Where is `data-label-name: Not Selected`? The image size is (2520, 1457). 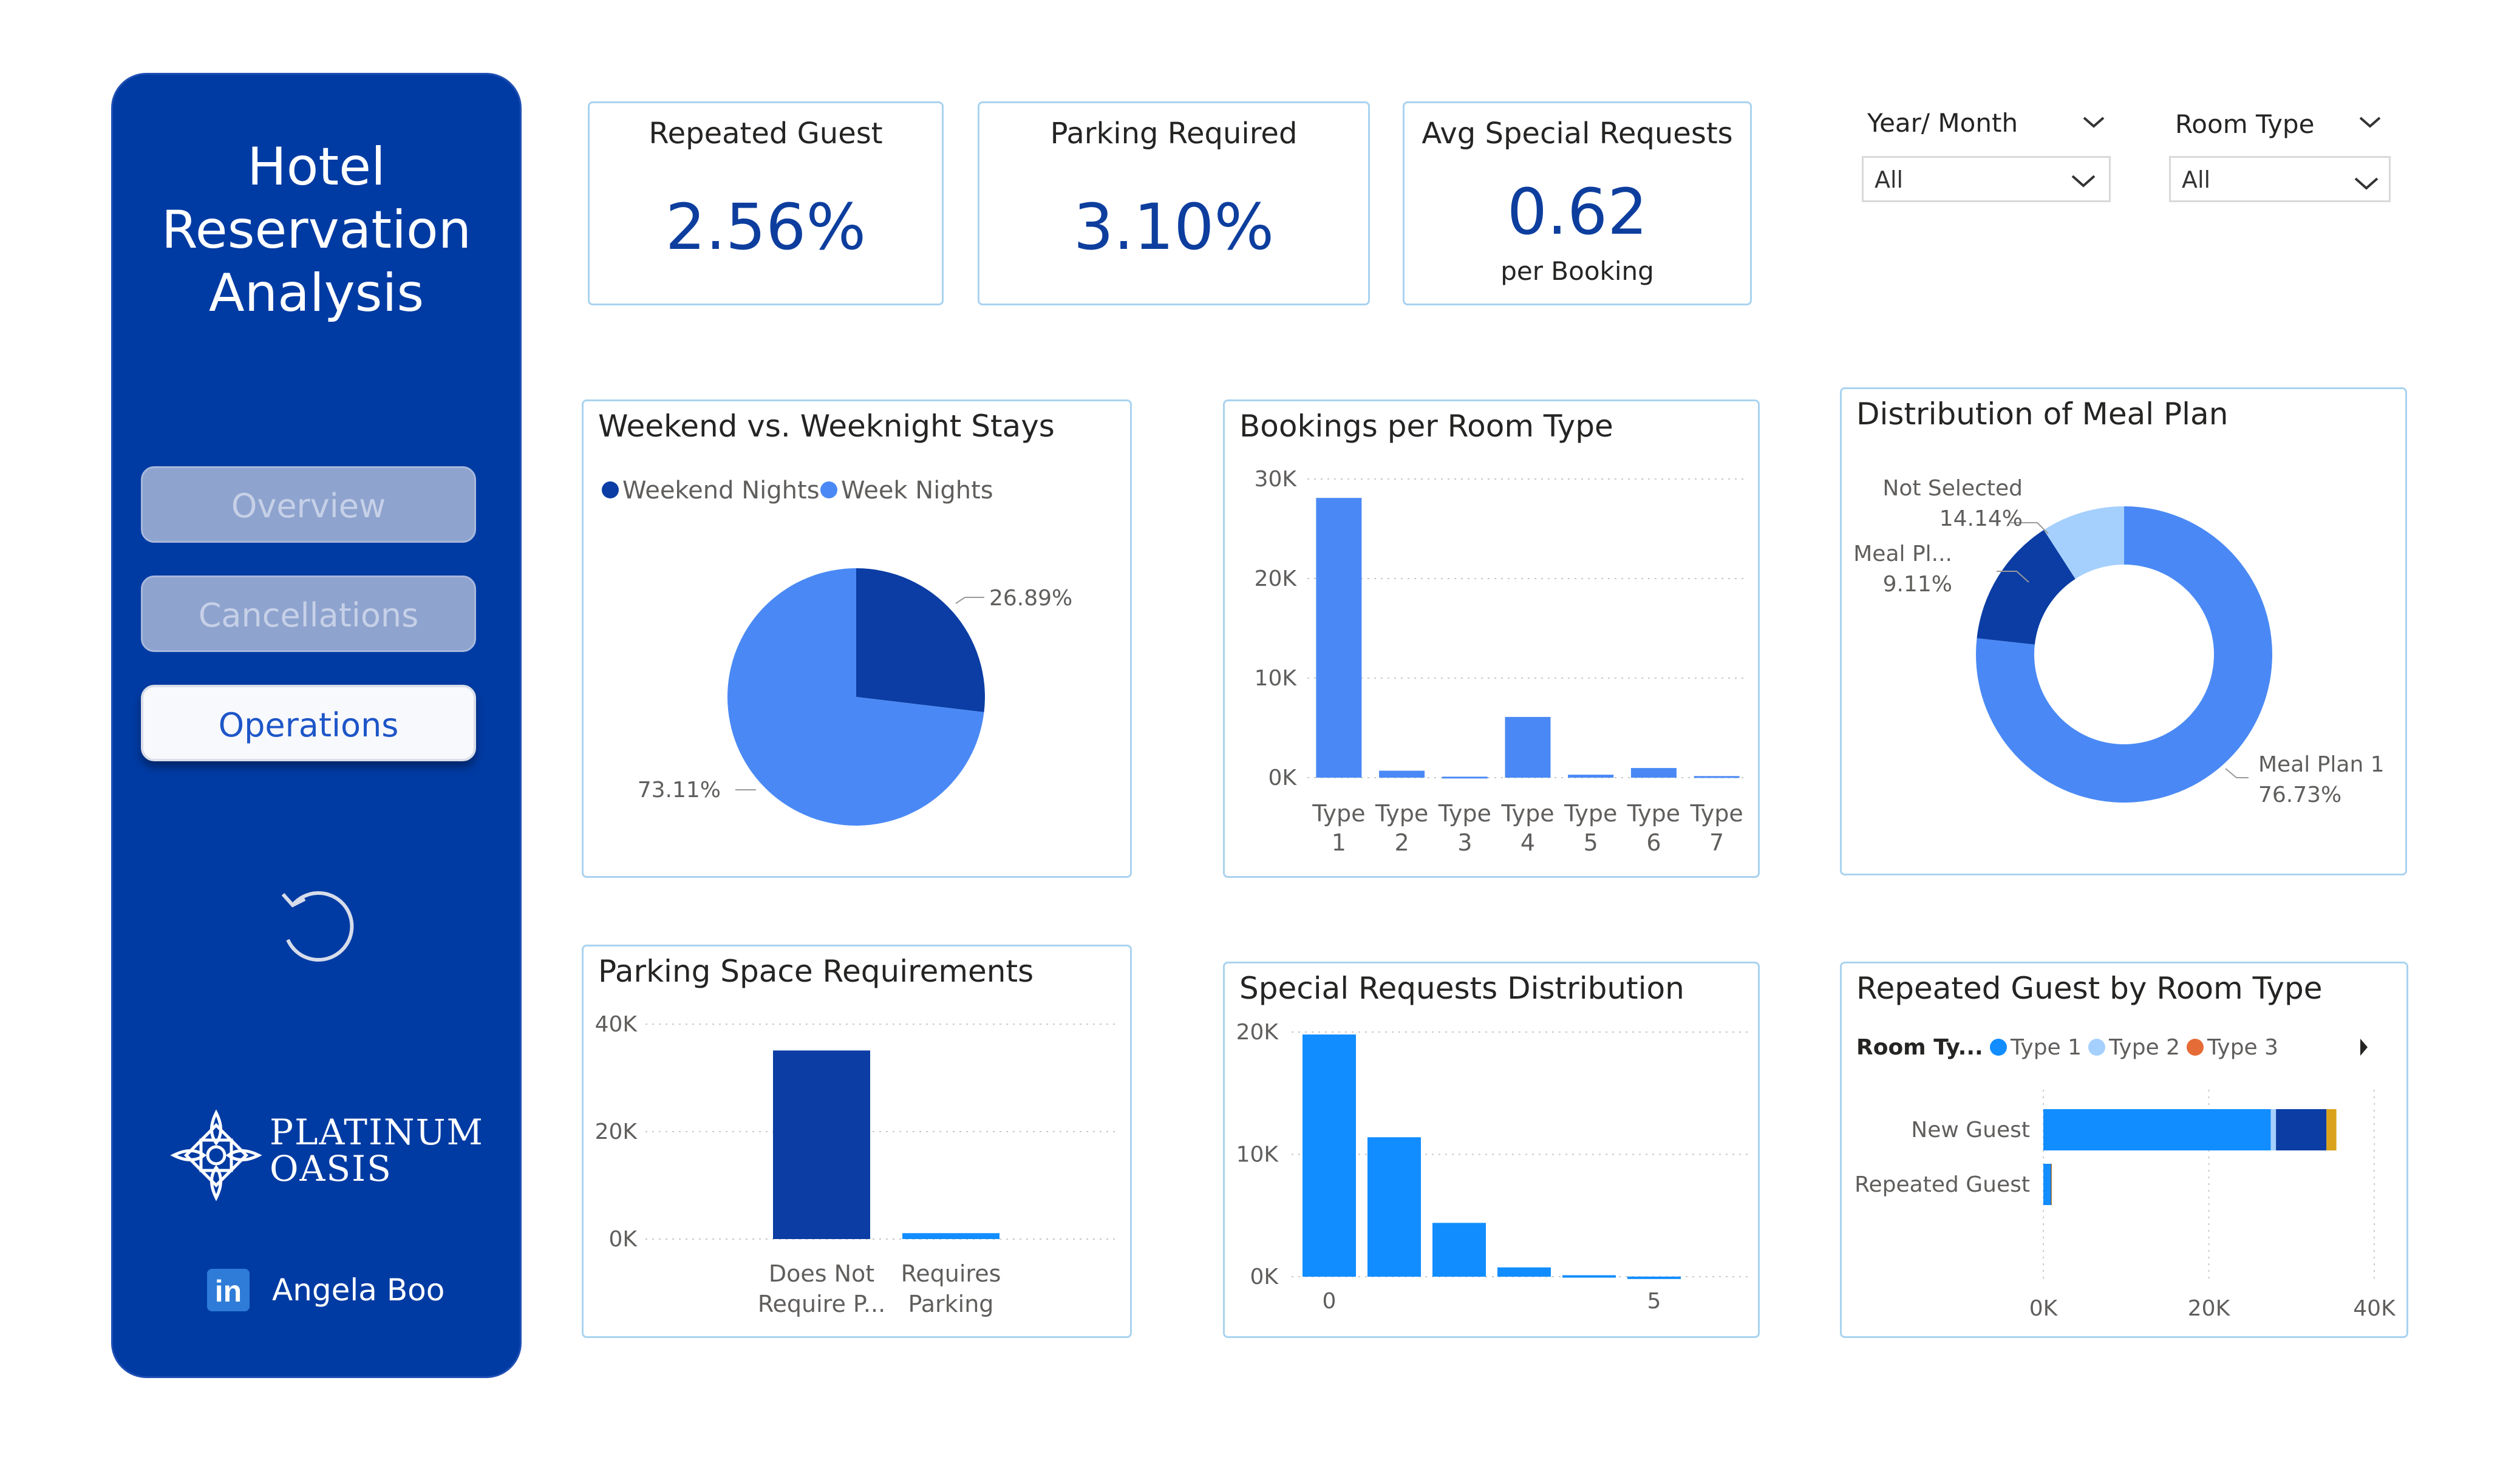 data-label-name: Not Selected is located at coordinates (1952, 488).